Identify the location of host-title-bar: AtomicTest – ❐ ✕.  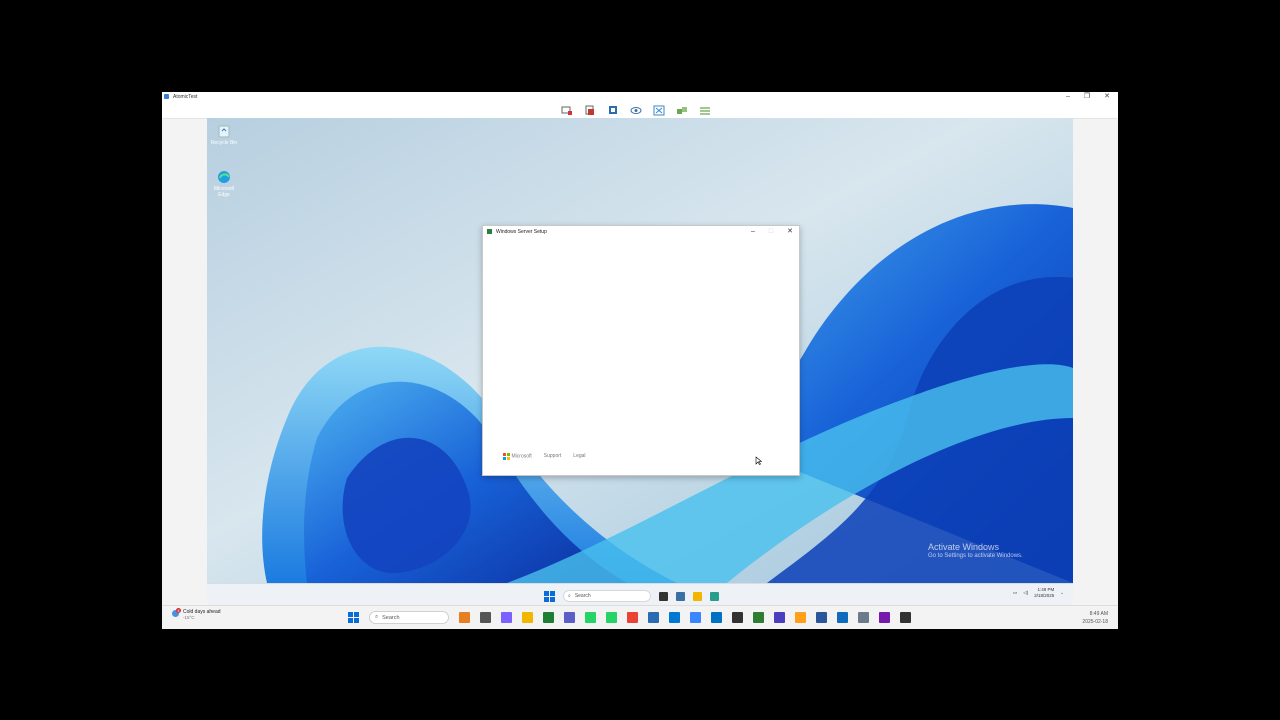
(640, 97).